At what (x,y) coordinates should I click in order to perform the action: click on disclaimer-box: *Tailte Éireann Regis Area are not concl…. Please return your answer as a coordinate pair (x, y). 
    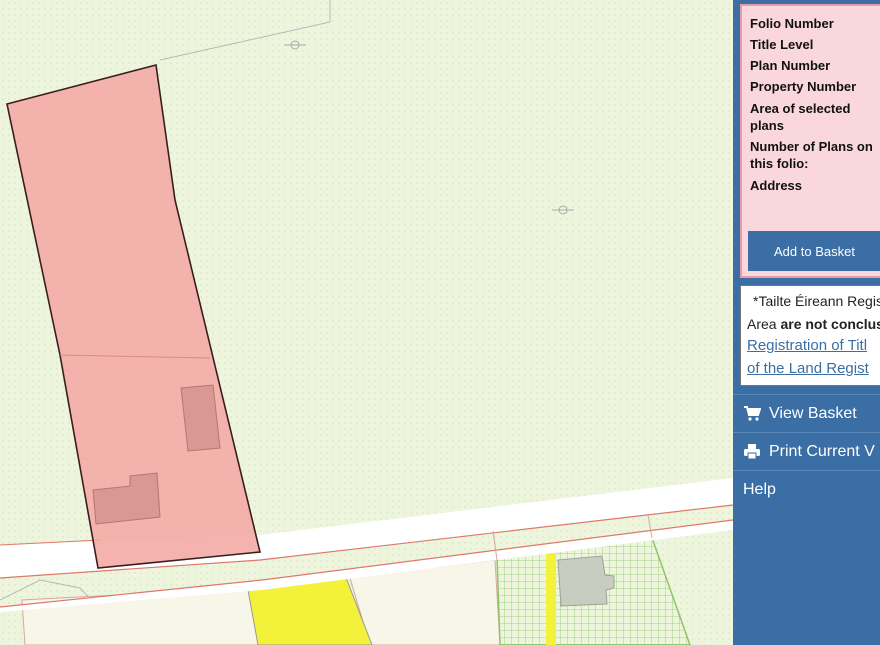
    Looking at the image, I should click on (810, 335).